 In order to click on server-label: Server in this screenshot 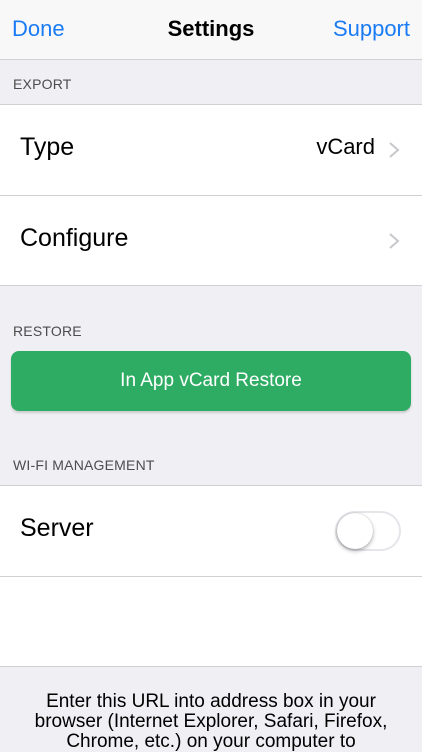, I will do `click(57, 528)`.